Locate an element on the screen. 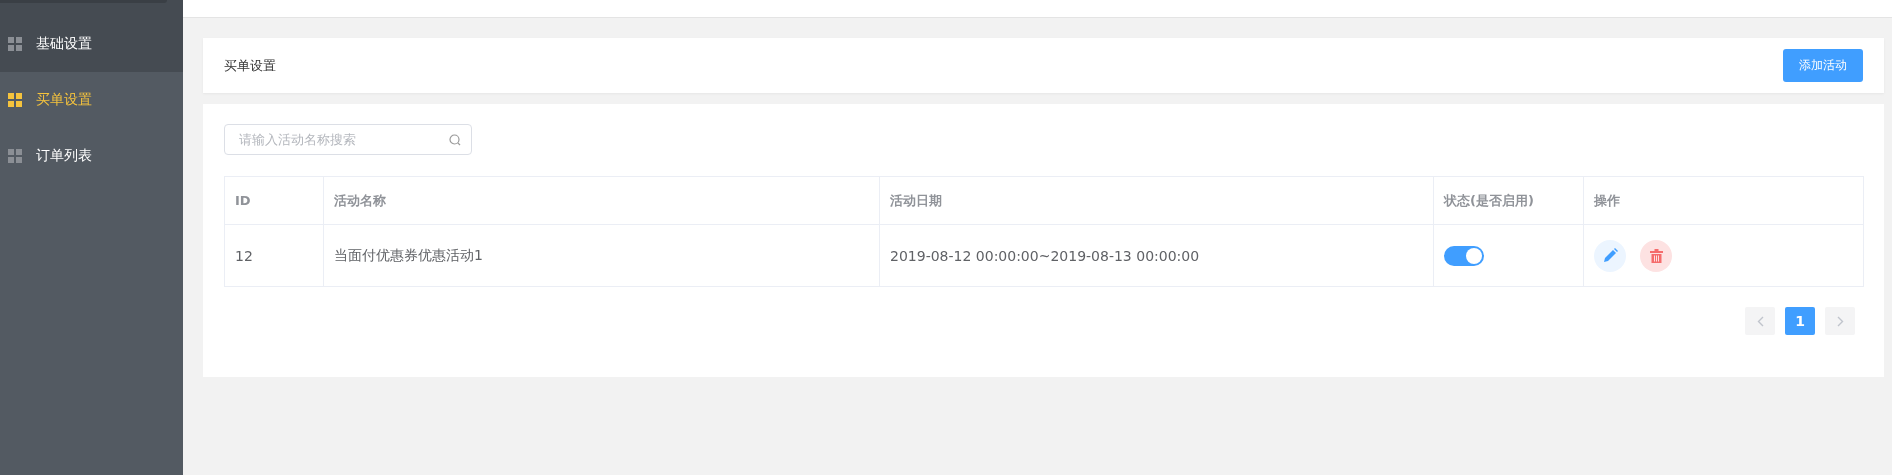 The image size is (1892, 475). table-cell: 当面付优惠券优惠活动1 is located at coordinates (601, 255).